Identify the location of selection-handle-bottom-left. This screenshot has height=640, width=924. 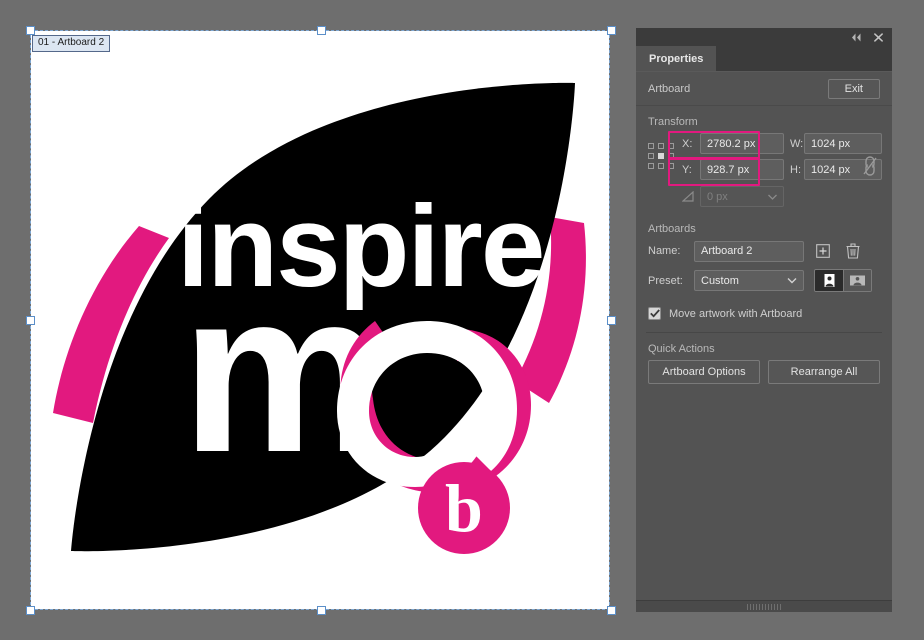
(30, 610).